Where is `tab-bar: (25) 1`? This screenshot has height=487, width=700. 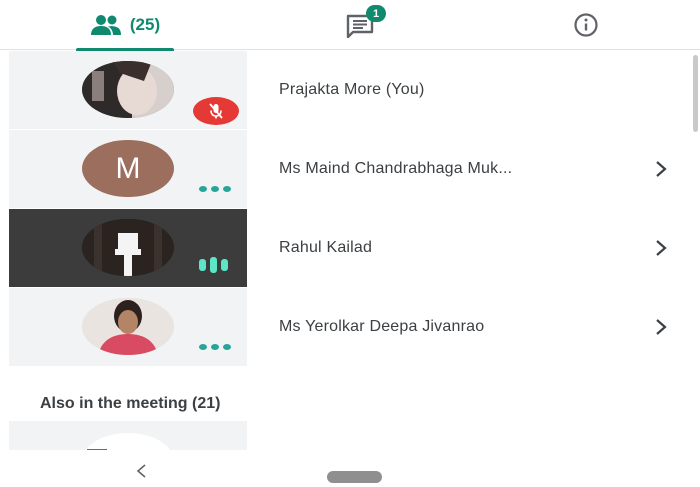
tab-bar: (25) 1 is located at coordinates (350, 25).